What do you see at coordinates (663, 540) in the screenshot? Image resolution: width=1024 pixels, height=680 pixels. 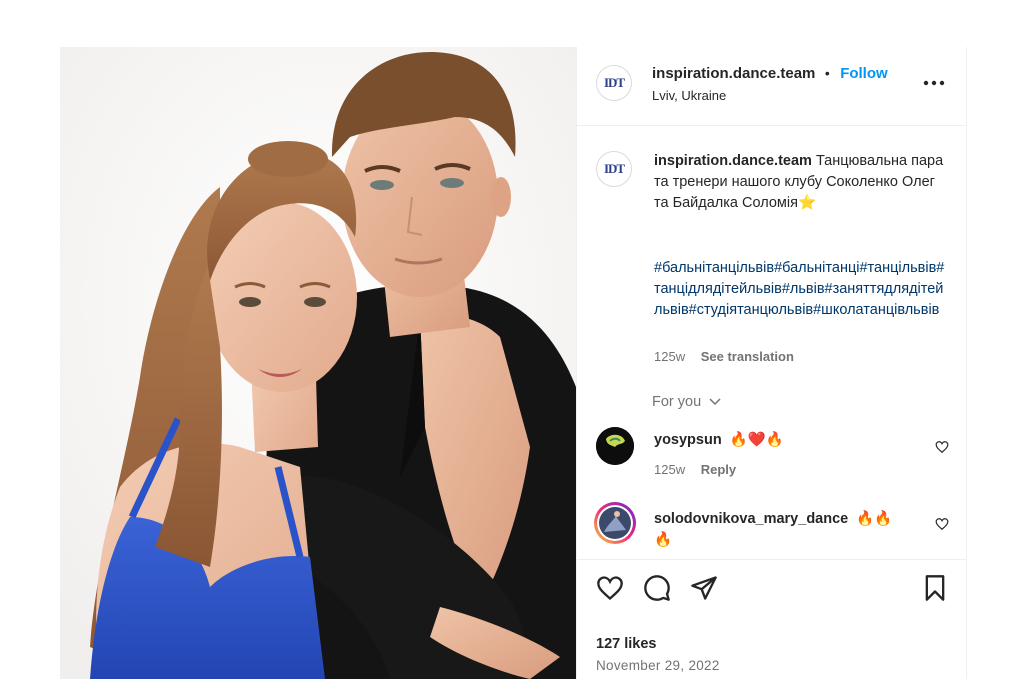 I see `comment-text-cont: 🔥` at bounding box center [663, 540].